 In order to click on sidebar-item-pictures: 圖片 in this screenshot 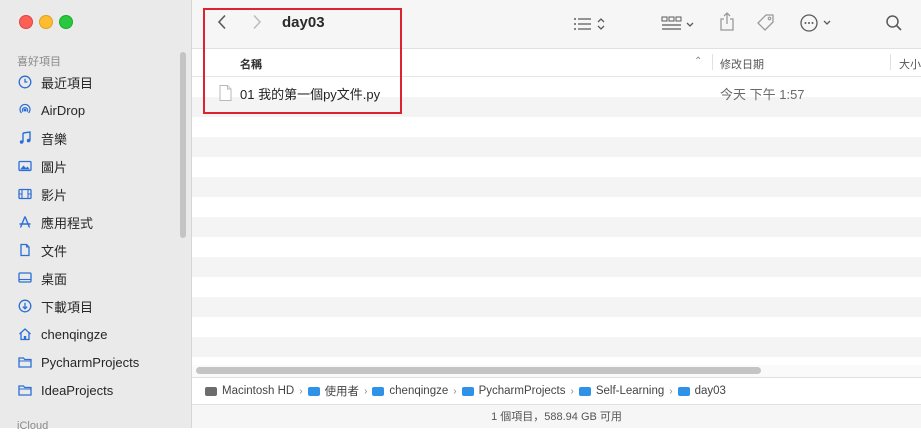, I will do `click(42, 166)`.